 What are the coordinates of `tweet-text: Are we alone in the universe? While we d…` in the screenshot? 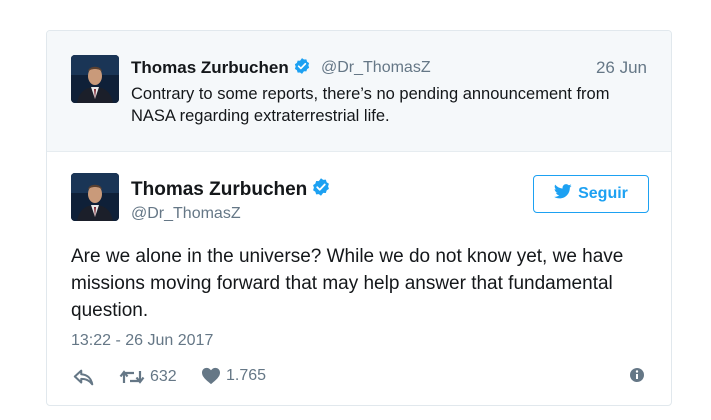 It's located at (347, 283).